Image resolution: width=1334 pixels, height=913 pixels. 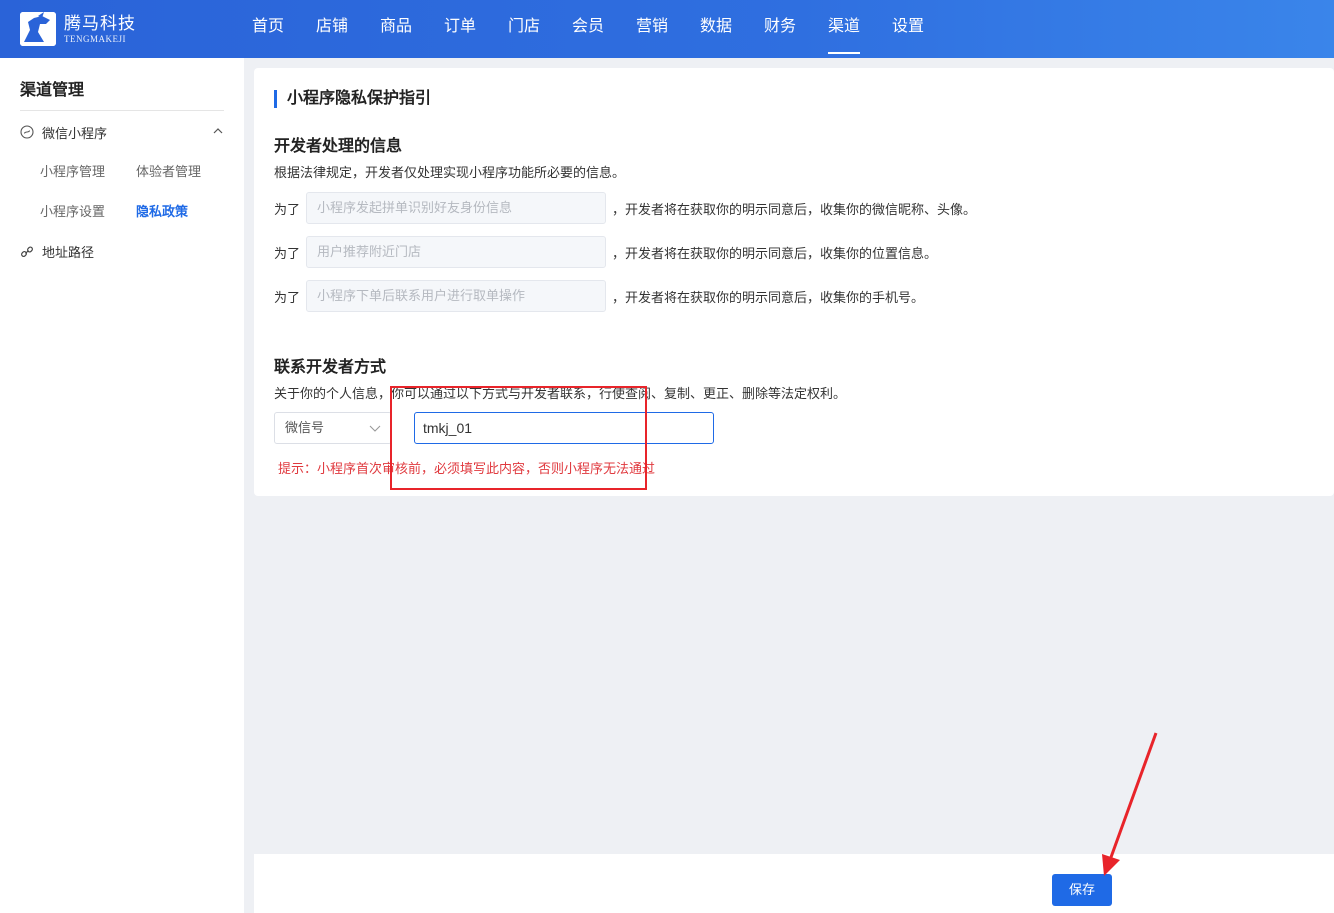 What do you see at coordinates (100, 23) in the screenshot?
I see `brand-name: 腾马科技` at bounding box center [100, 23].